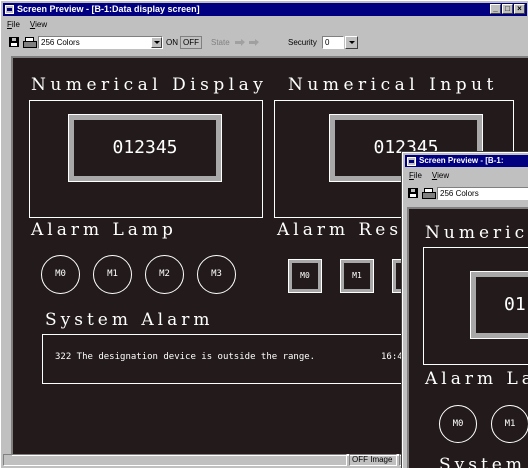  Describe the element at coordinates (149, 85) in the screenshot. I see `numerical-display-title: Numerical Display` at that location.